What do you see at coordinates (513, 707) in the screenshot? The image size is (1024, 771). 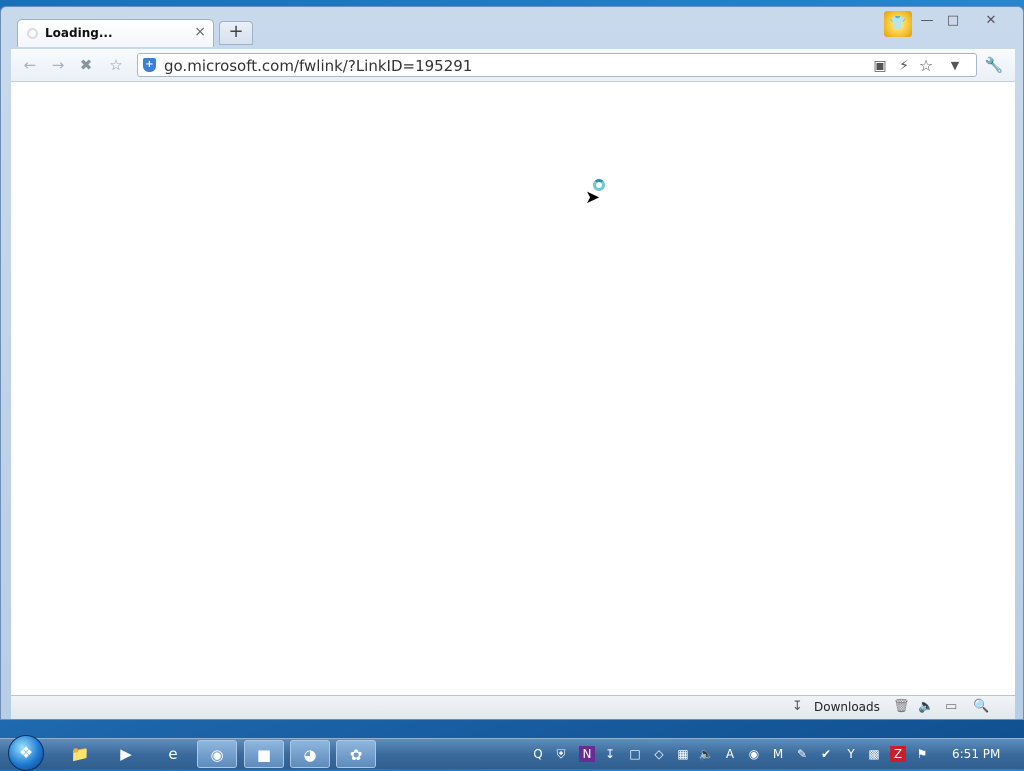 I see `status-bar: ↧ Downloads 🗑 🔈 ▭ 🔍` at bounding box center [513, 707].